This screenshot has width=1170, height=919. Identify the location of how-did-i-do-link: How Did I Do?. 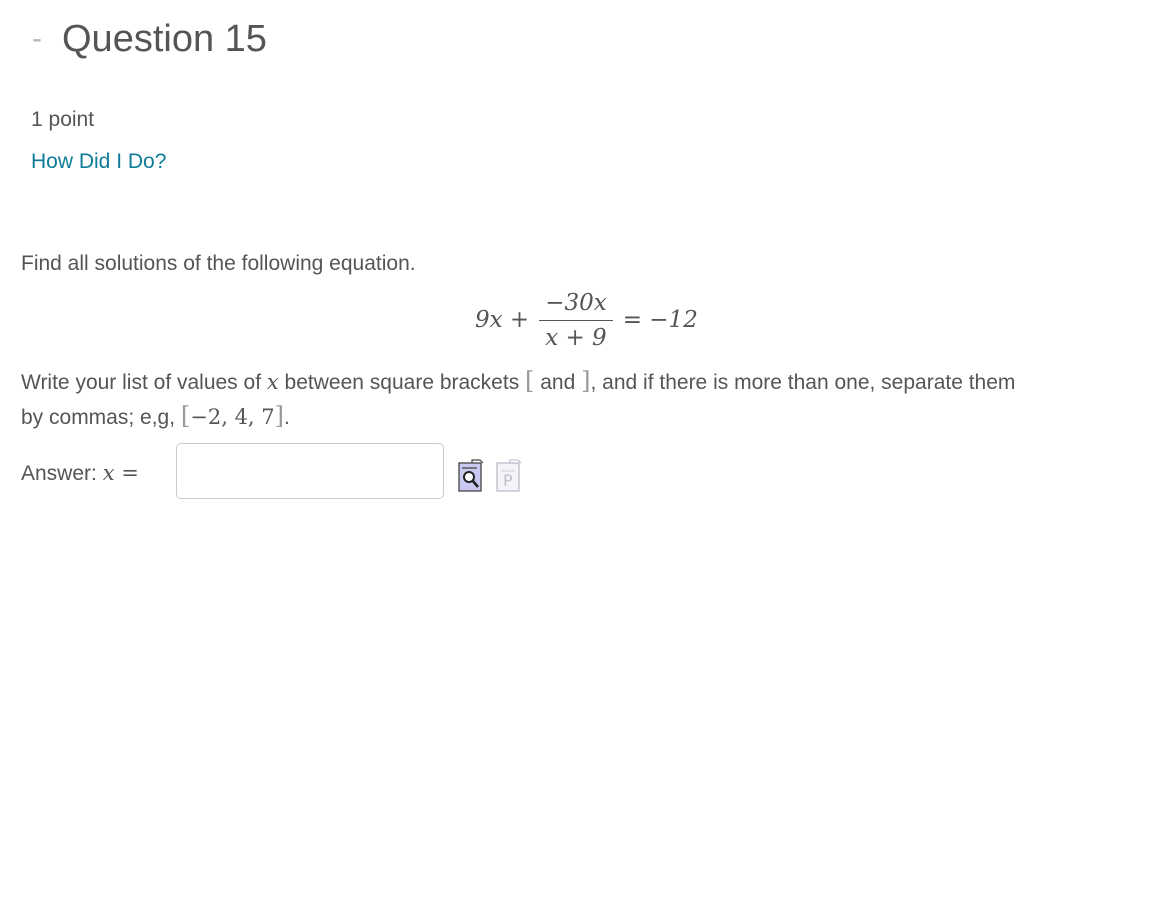
(98, 162).